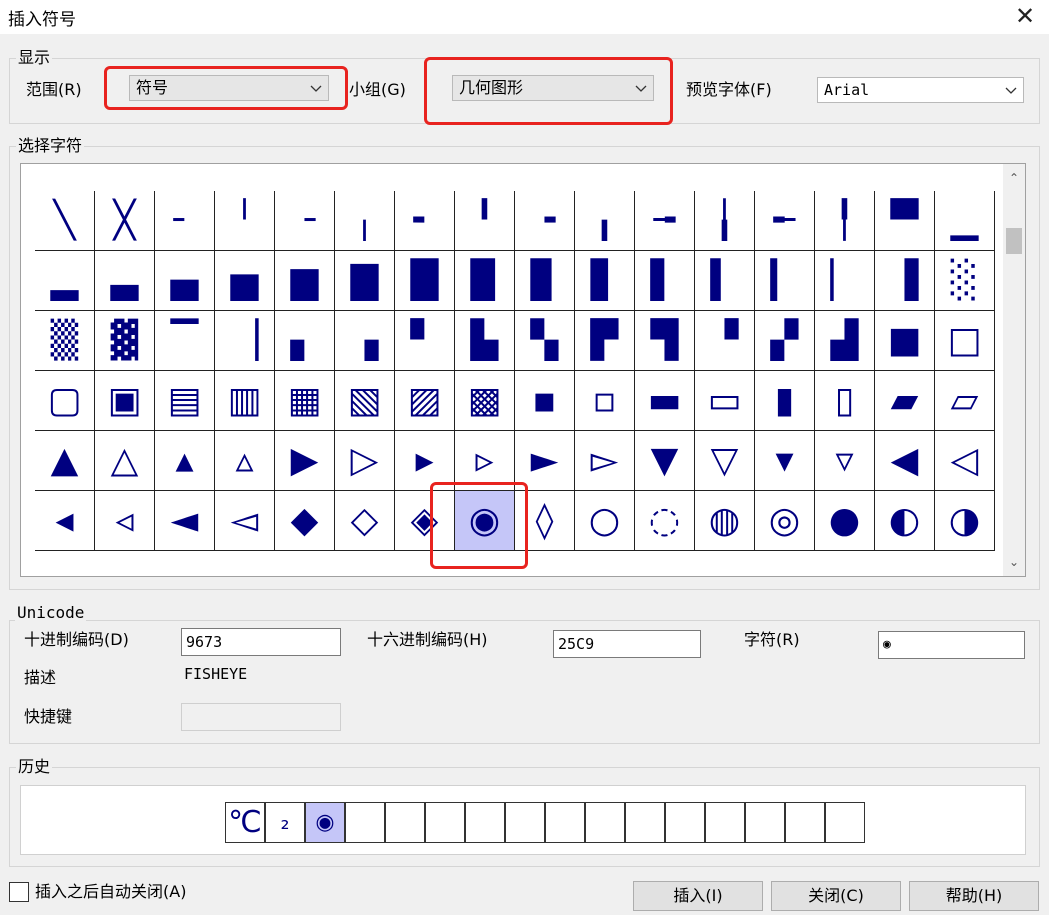  What do you see at coordinates (605, 281) in the screenshot?
I see `char-cell: ▋` at bounding box center [605, 281].